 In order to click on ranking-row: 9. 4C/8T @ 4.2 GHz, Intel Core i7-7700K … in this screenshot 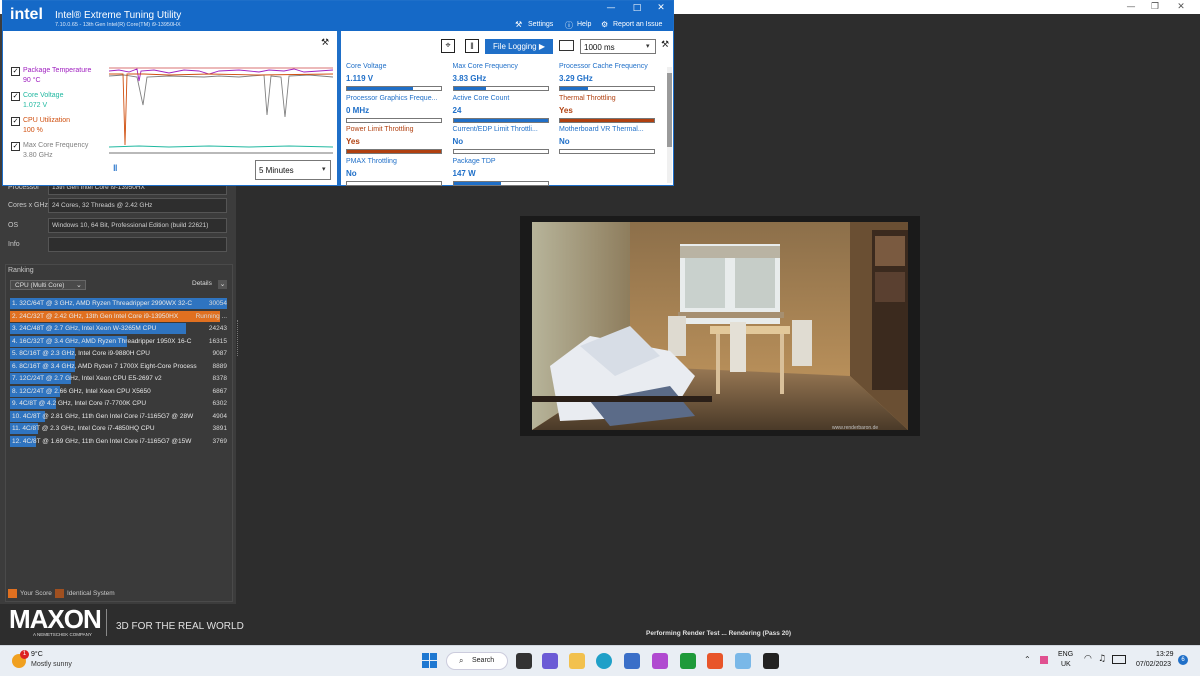, I will do `click(118, 403)`.